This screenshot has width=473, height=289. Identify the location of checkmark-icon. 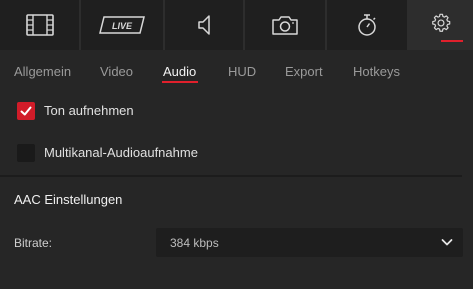
(26, 111).